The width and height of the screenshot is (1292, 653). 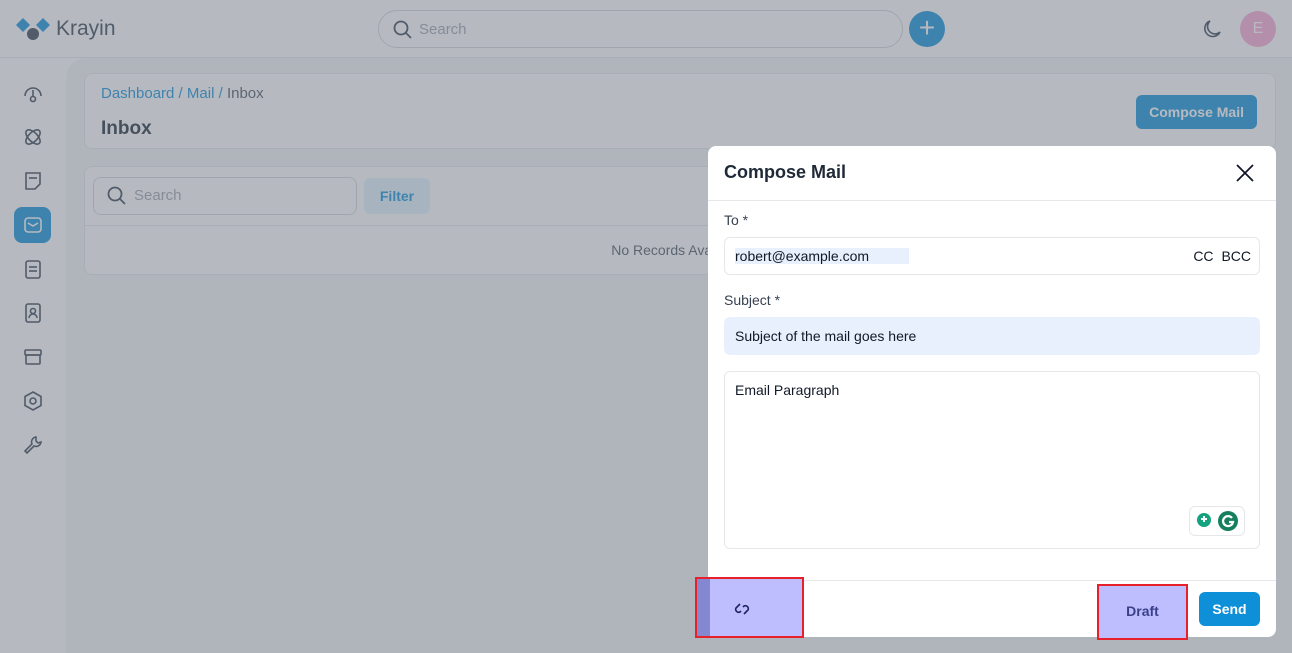 I want to click on attach-file-button, so click(x=749, y=607).